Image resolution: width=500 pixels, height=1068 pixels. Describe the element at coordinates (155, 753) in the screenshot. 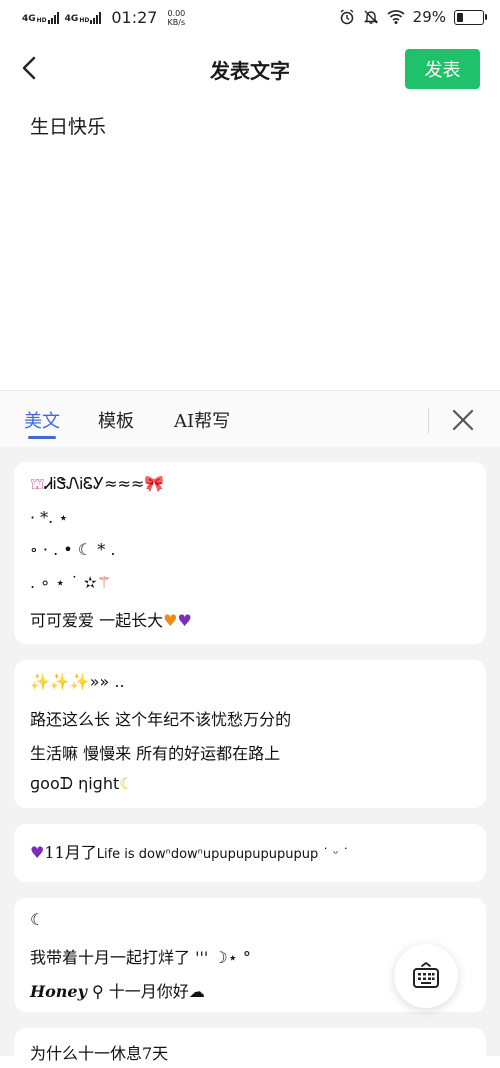

I see `card-2-line-3: 生活嘛 慢慢来 所有的好运都在路上` at that location.